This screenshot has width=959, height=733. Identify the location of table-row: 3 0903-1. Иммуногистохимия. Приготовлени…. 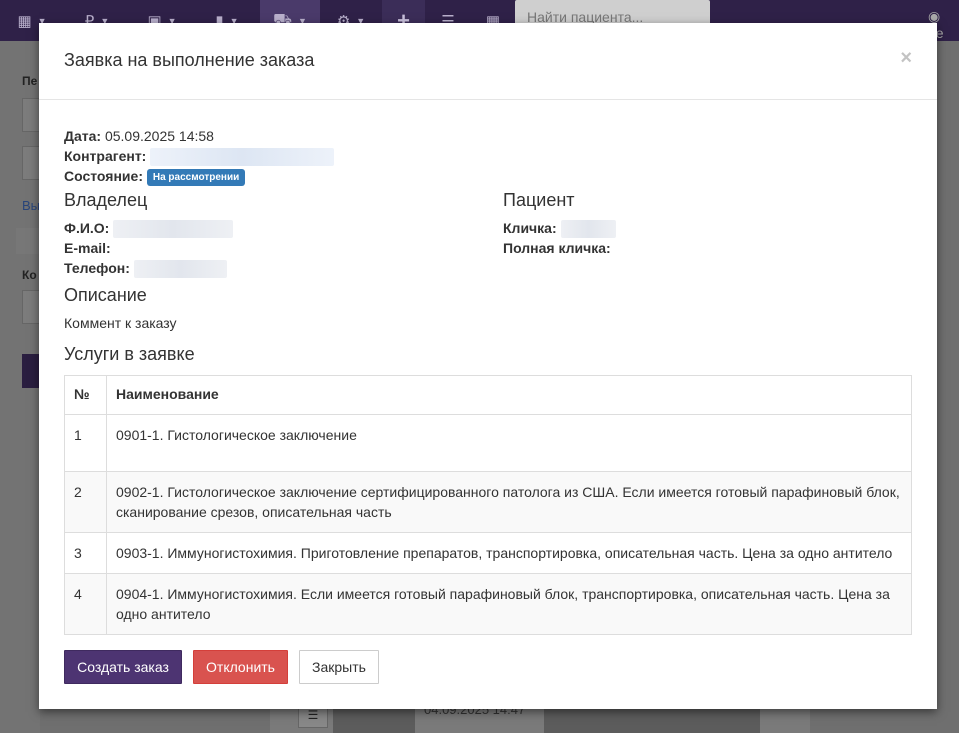
(488, 553).